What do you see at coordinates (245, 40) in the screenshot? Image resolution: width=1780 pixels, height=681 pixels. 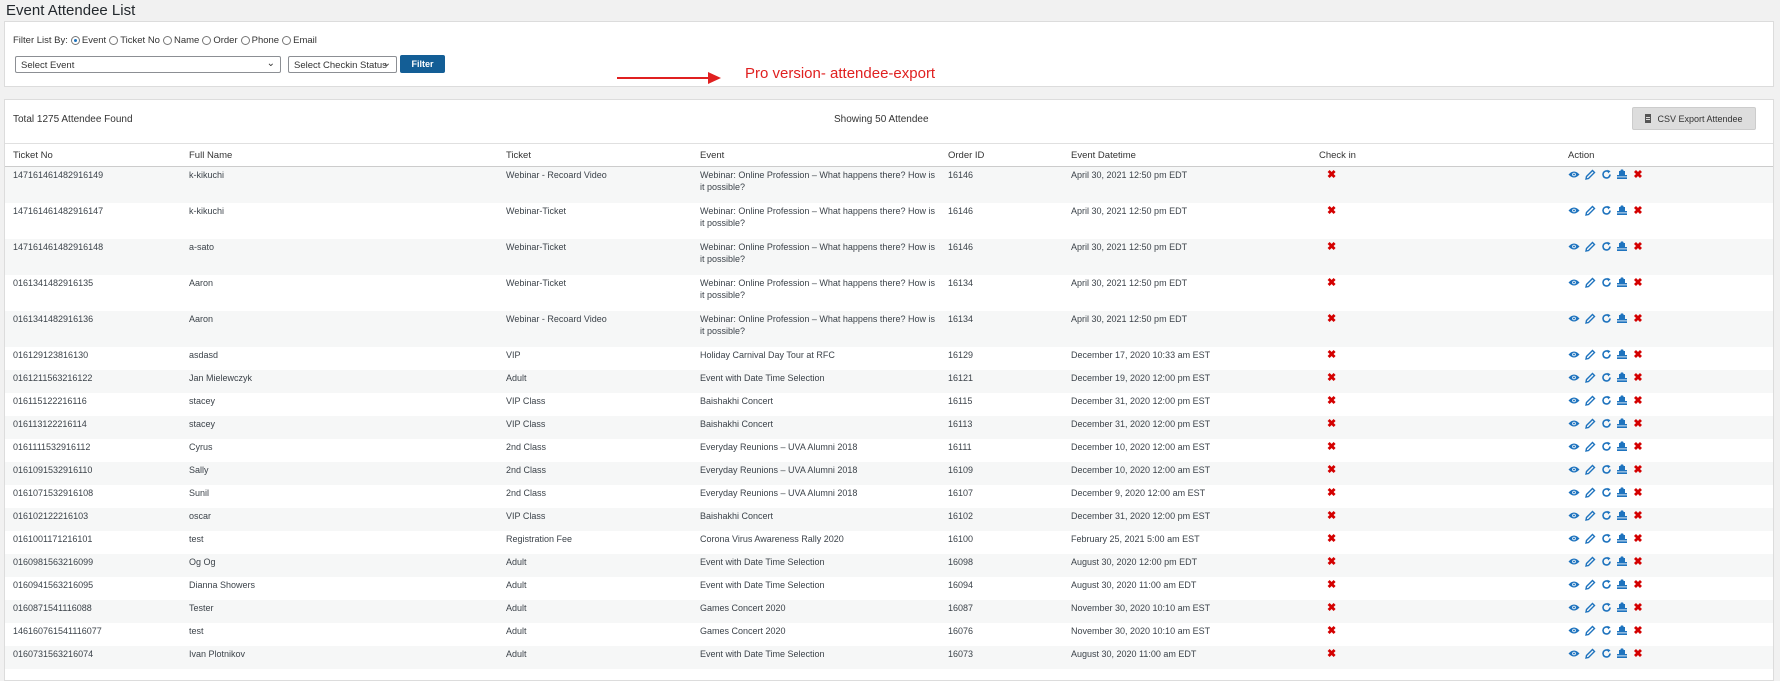 I see `radio-phone` at bounding box center [245, 40].